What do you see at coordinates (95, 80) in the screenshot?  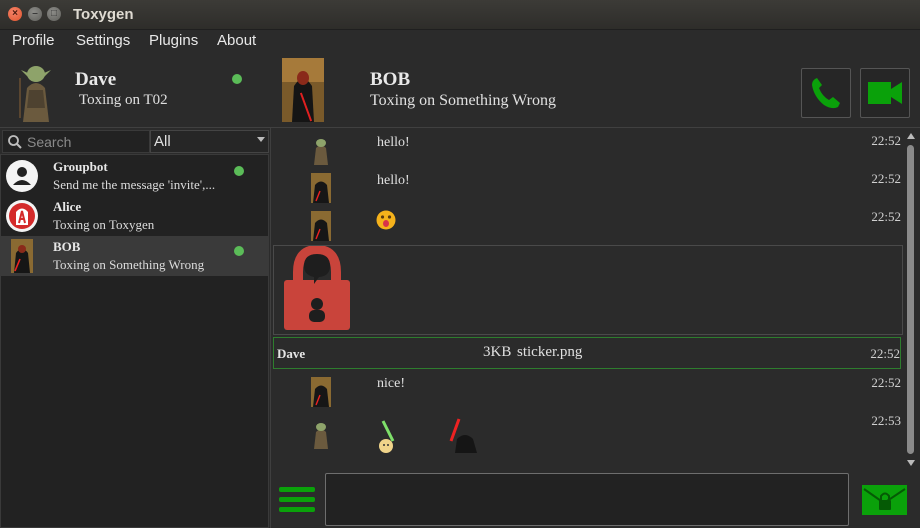 I see `self-name: Dave` at bounding box center [95, 80].